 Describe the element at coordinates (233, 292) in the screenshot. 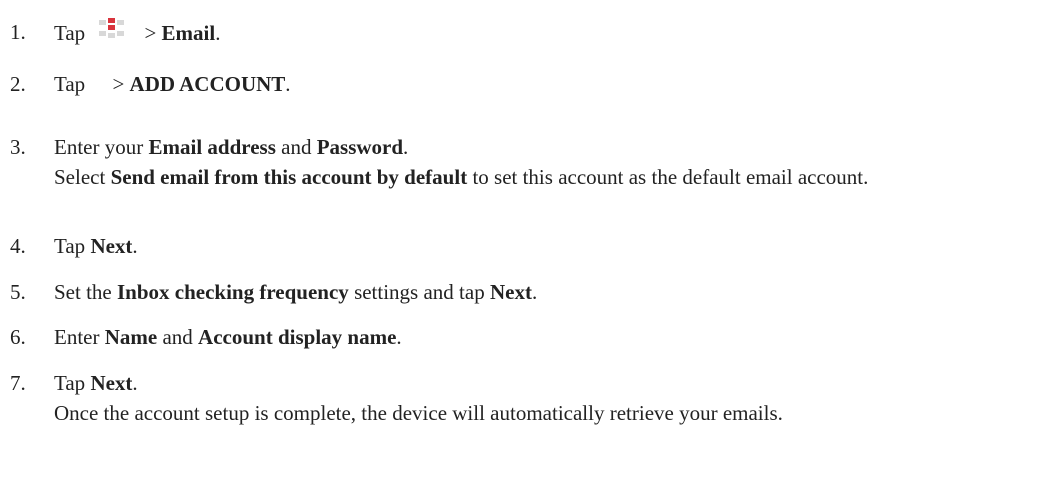

I see `step-bold: Inbox checking frequency` at that location.